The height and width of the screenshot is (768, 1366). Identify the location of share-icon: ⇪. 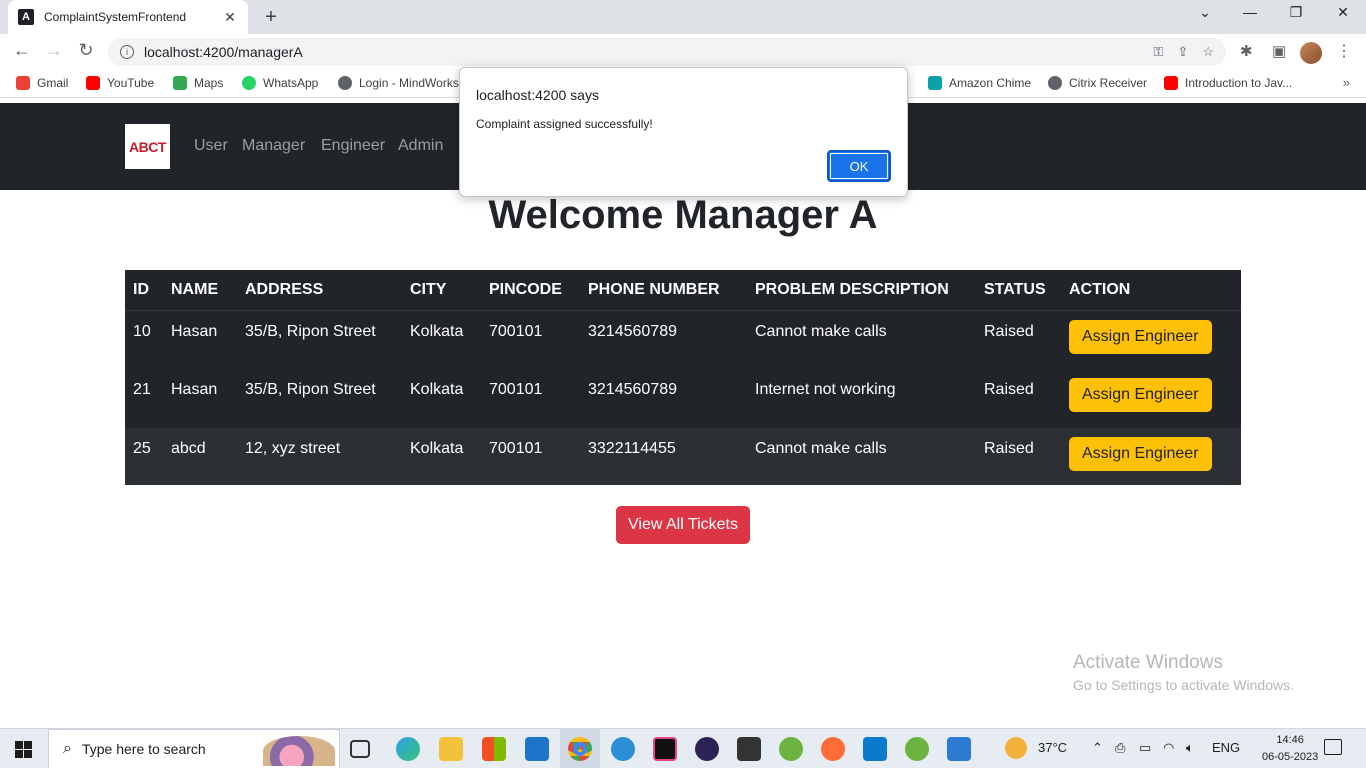
(1182, 52).